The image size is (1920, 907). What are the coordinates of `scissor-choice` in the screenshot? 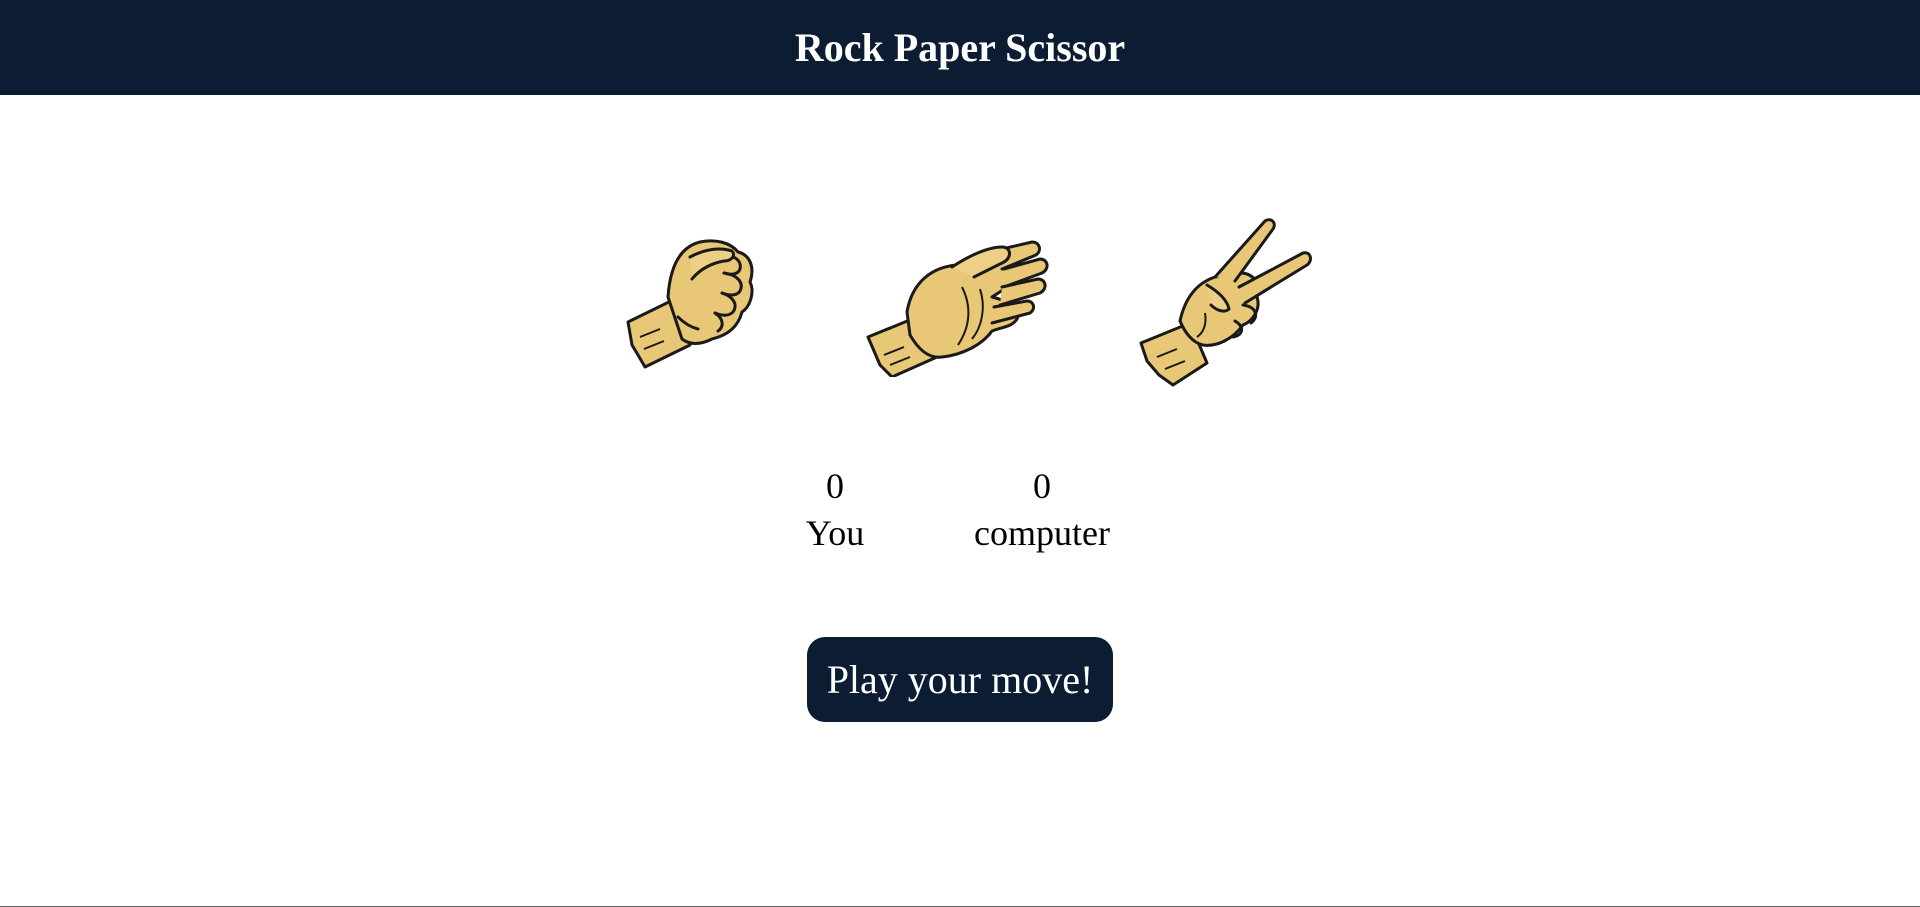 It's located at (1225, 303).